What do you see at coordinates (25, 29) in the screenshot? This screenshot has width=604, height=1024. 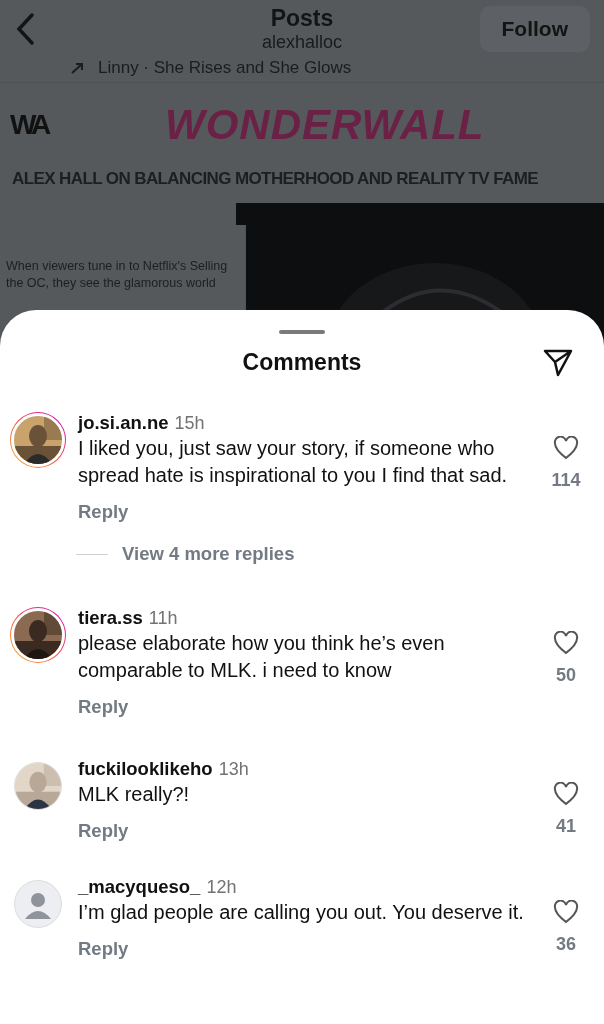 I see `back-icon` at bounding box center [25, 29].